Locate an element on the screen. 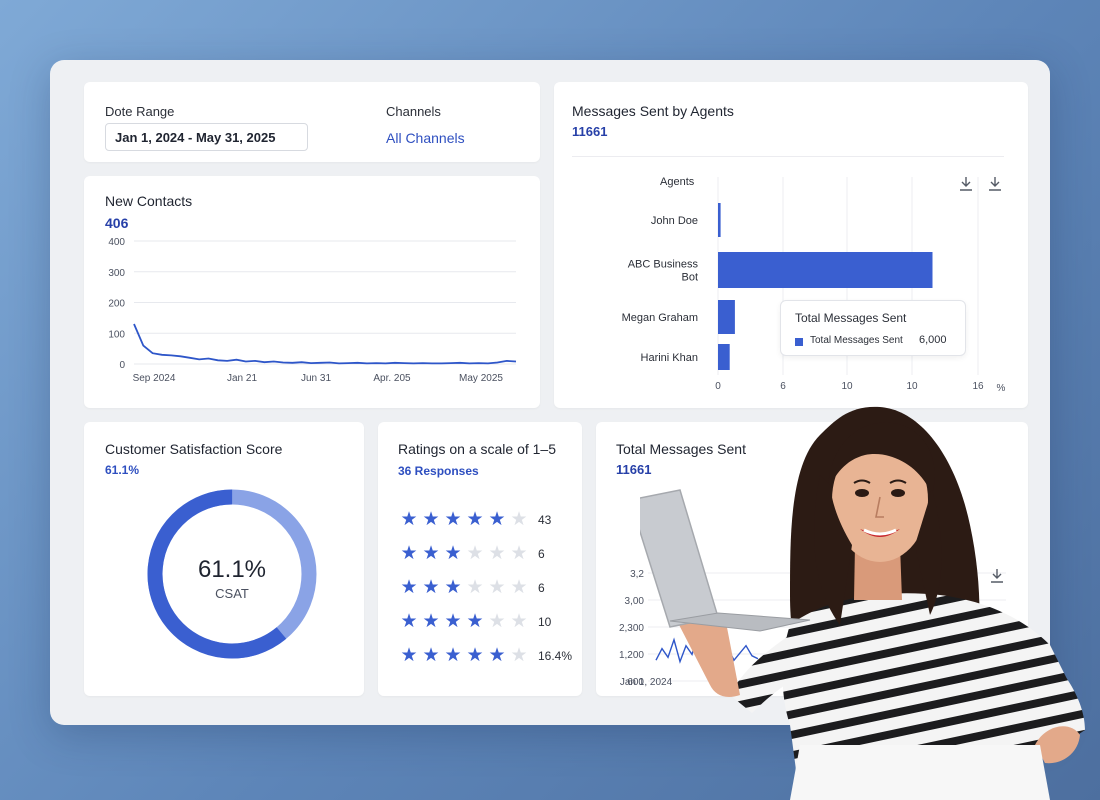 Image resolution: width=1100 pixels, height=800 pixels. tooltip-series-label: Total Messages Sent is located at coordinates (856, 340).